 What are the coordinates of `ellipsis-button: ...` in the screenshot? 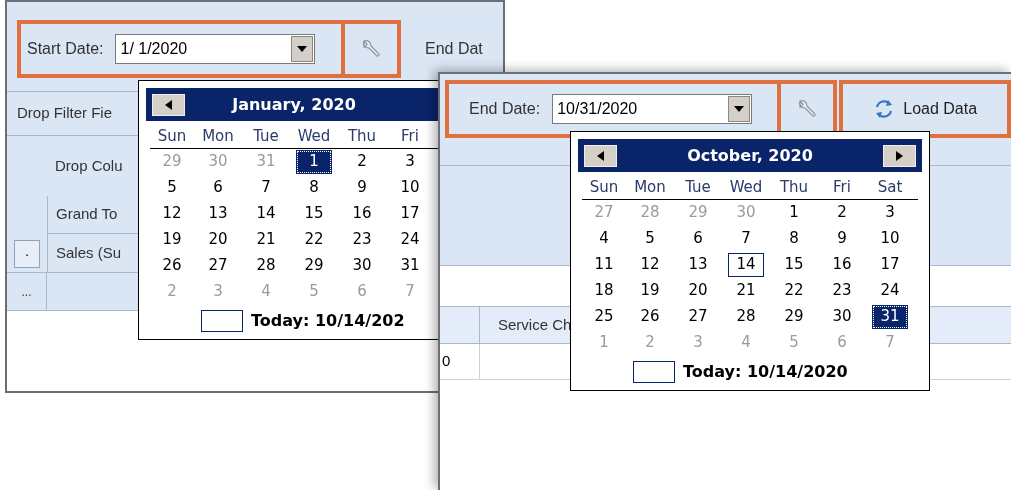 It's located at (27, 291).